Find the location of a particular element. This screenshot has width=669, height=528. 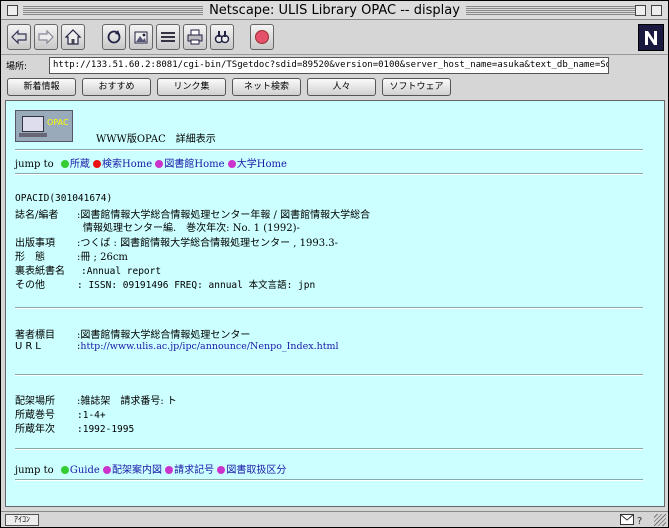

record-label: 所蔵巻号 is located at coordinates (35, 415).